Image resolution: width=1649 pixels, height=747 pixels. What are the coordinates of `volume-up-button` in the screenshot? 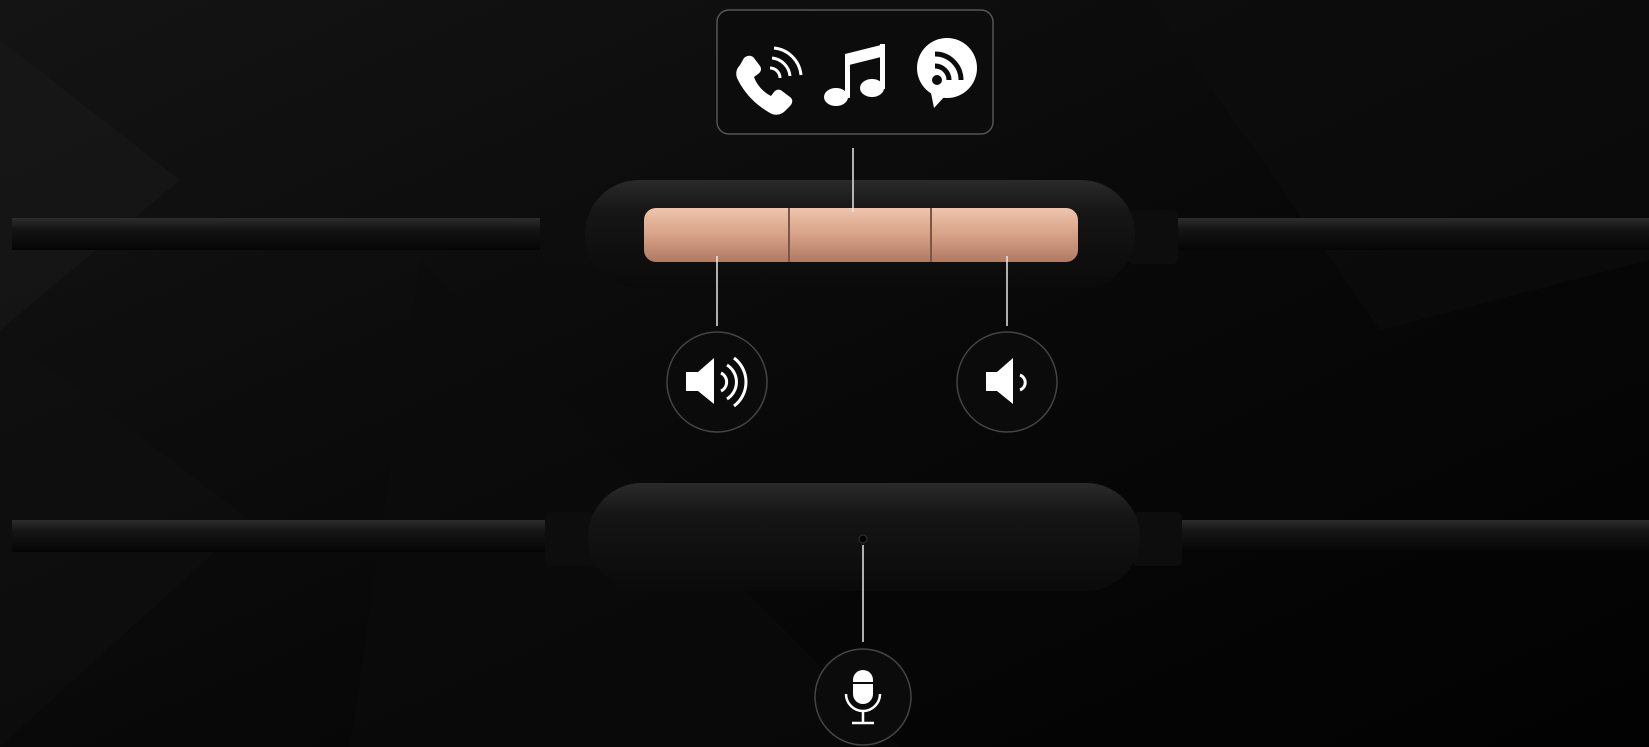 It's located at (717, 235).